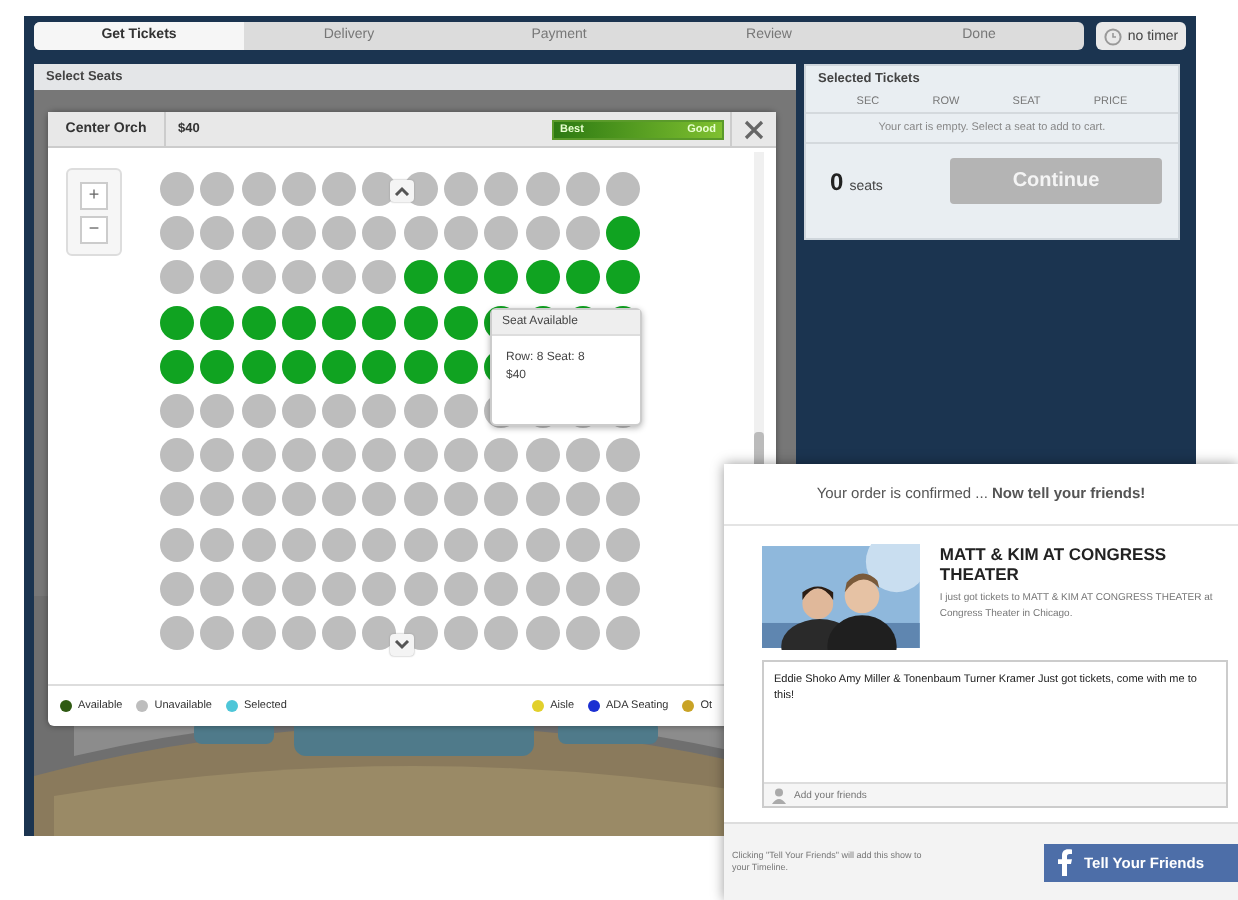  I want to click on close-icon, so click(754, 129).